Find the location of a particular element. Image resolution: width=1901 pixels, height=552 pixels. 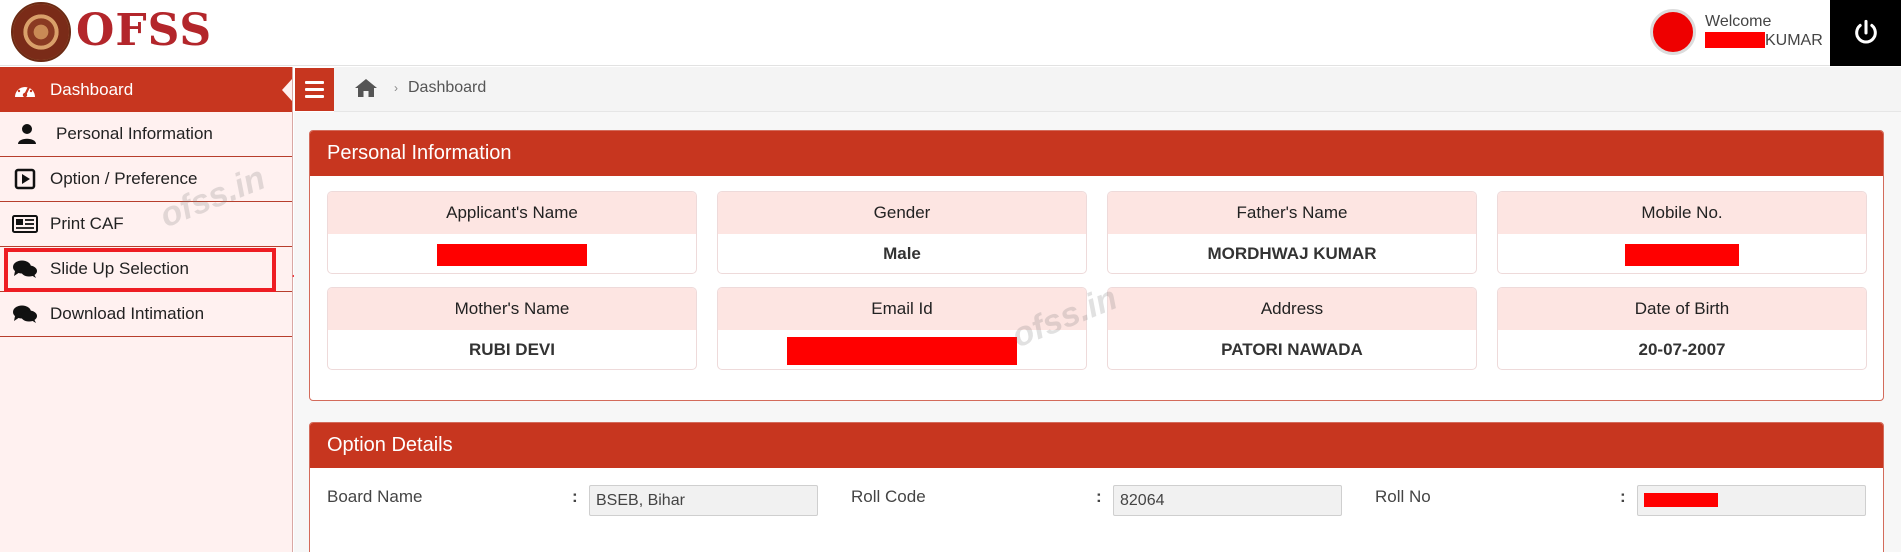

card-value: RUBI DEVI is located at coordinates (512, 349).